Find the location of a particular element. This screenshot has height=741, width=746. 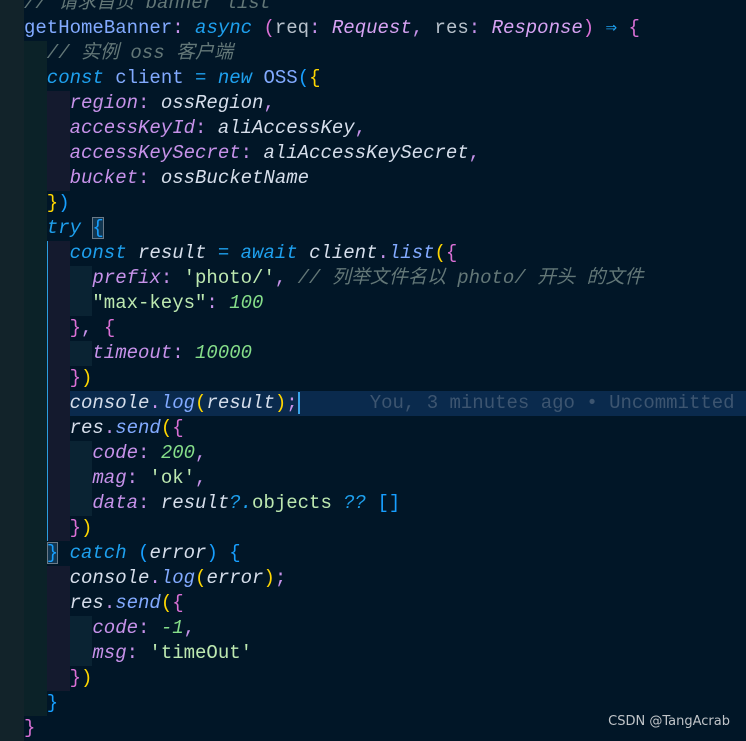

code-line: bucket: ossBucketName is located at coordinates (373, 178).